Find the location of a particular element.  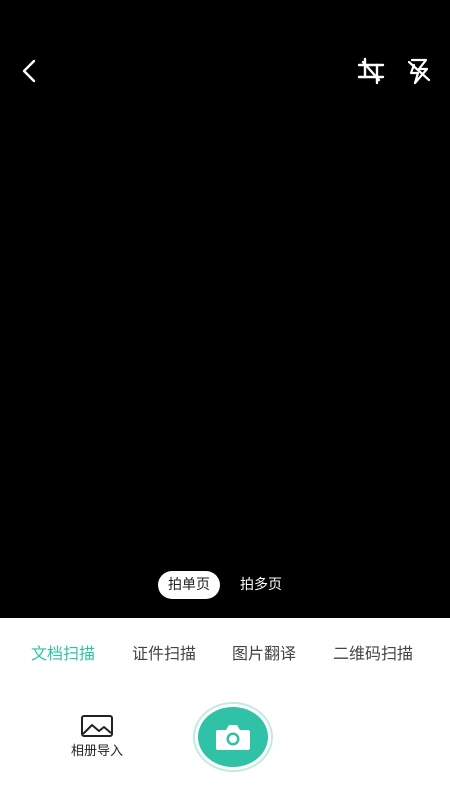

shutter-core is located at coordinates (233, 737).